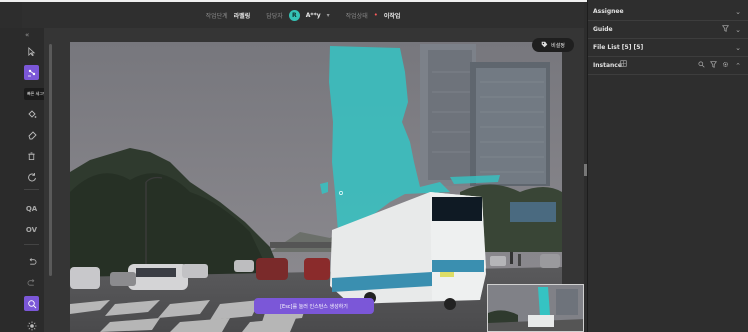 The height and width of the screenshot is (332, 748). Describe the element at coordinates (31, 72) in the screenshot. I see `magic-segment-icon` at that location.